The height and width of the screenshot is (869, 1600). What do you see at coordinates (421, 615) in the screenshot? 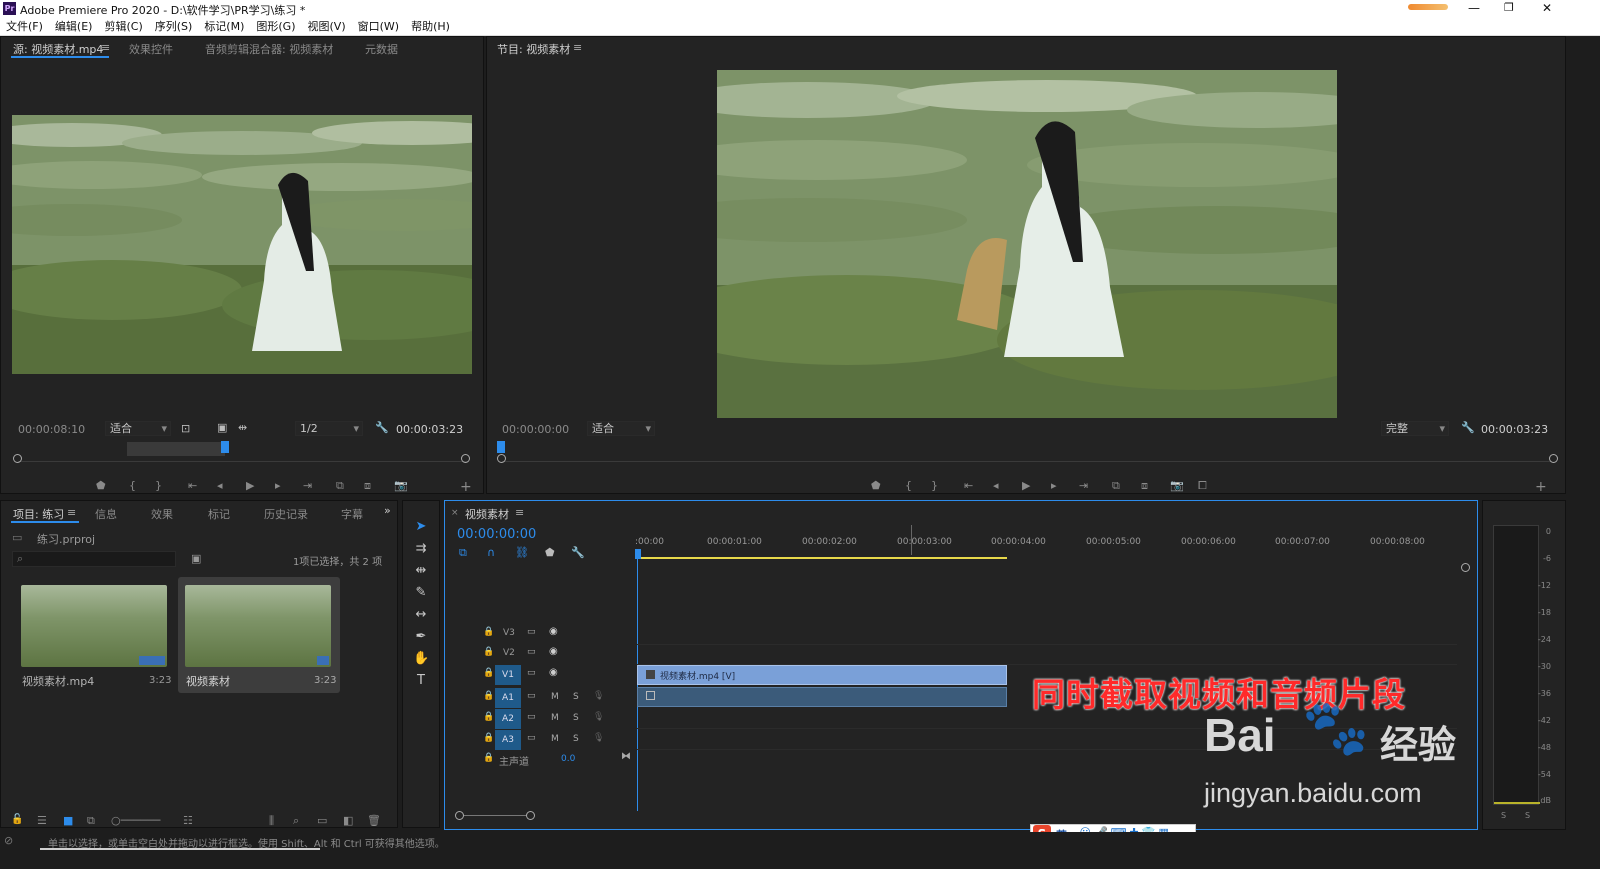
I see `slip-tool-icon: ↔` at bounding box center [421, 615].